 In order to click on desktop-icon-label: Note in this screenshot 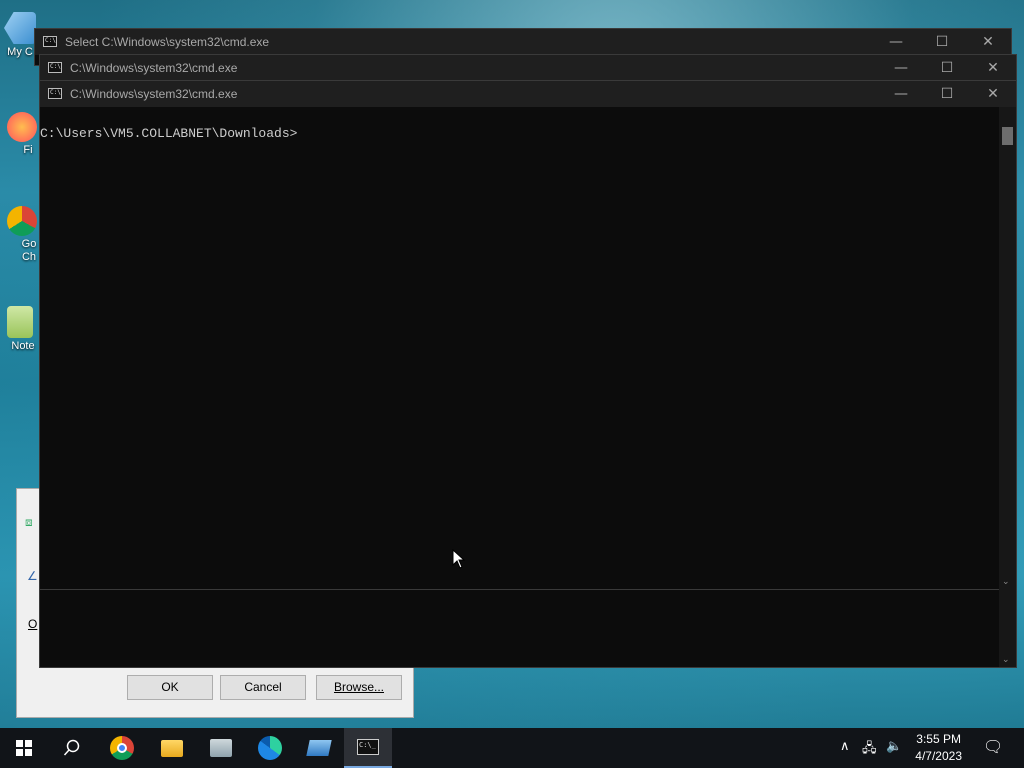, I will do `click(23, 346)`.